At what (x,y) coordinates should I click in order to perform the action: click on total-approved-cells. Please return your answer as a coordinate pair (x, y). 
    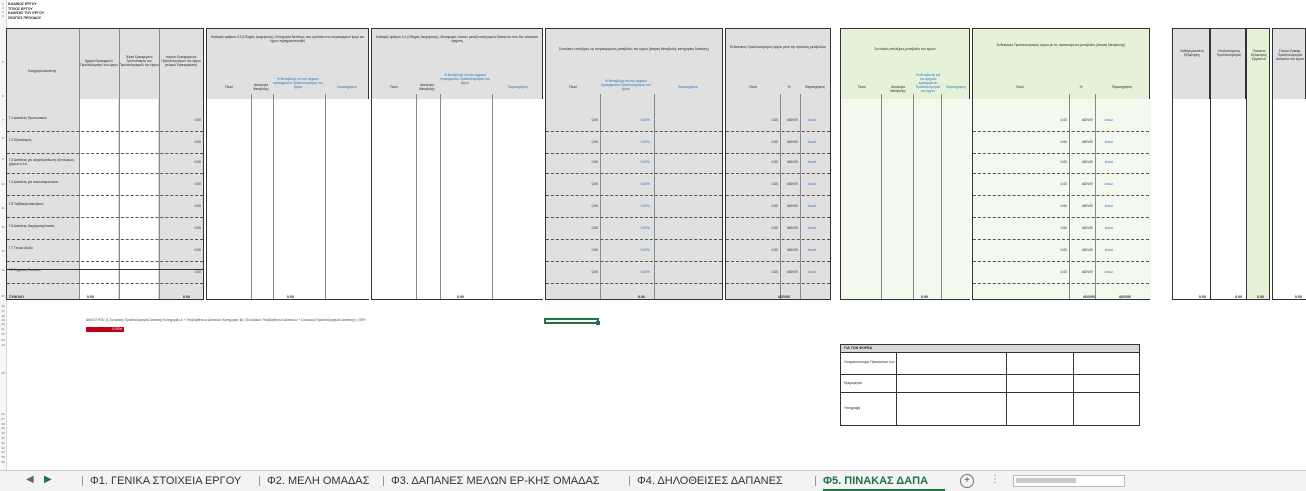
    Looking at the image, I should click on (1289, 199).